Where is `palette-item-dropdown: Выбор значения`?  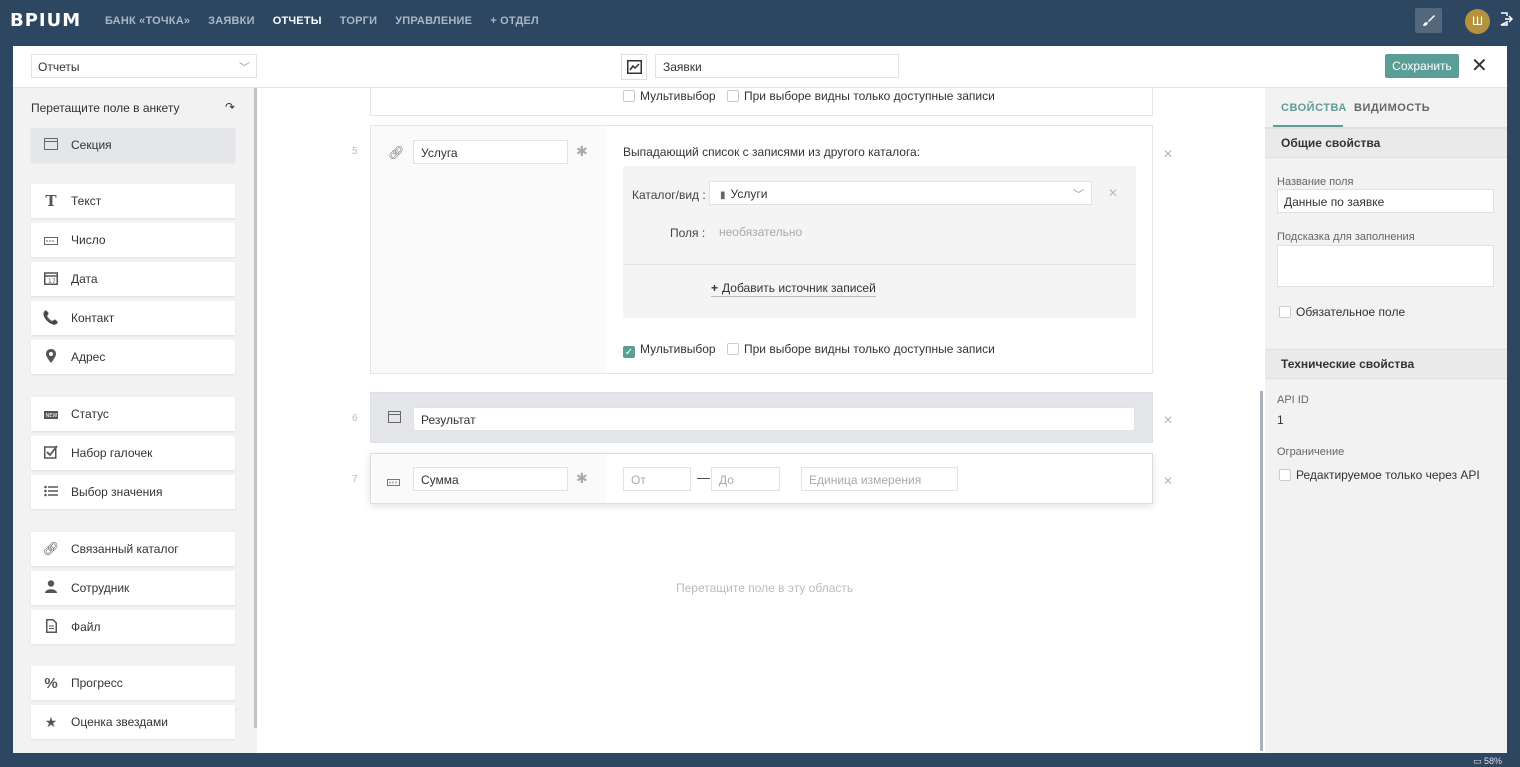 palette-item-dropdown: Выбор значения is located at coordinates (133, 492).